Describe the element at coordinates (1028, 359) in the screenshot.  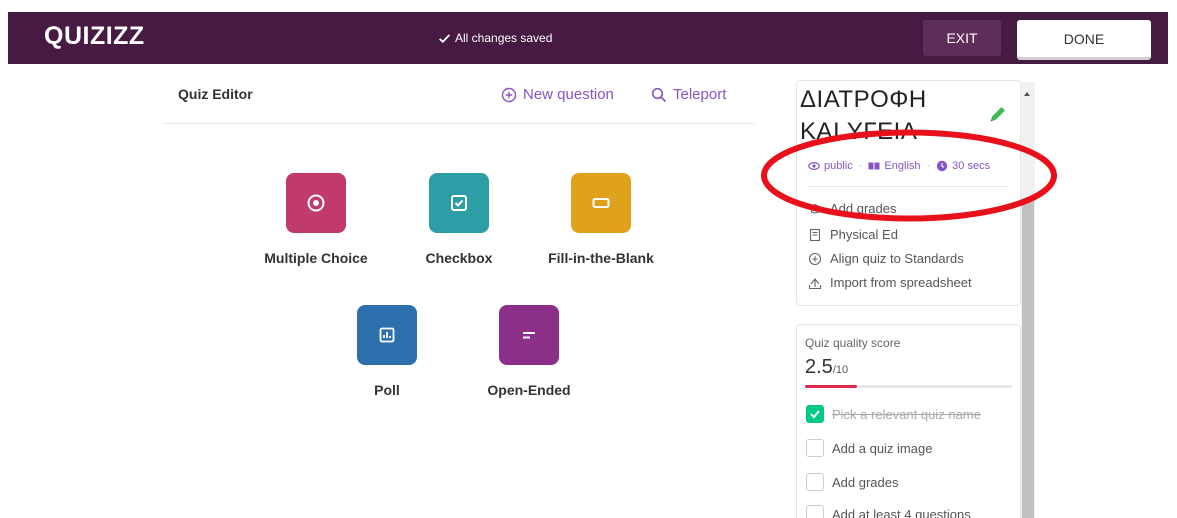
I see `scrollbar-thumb` at that location.